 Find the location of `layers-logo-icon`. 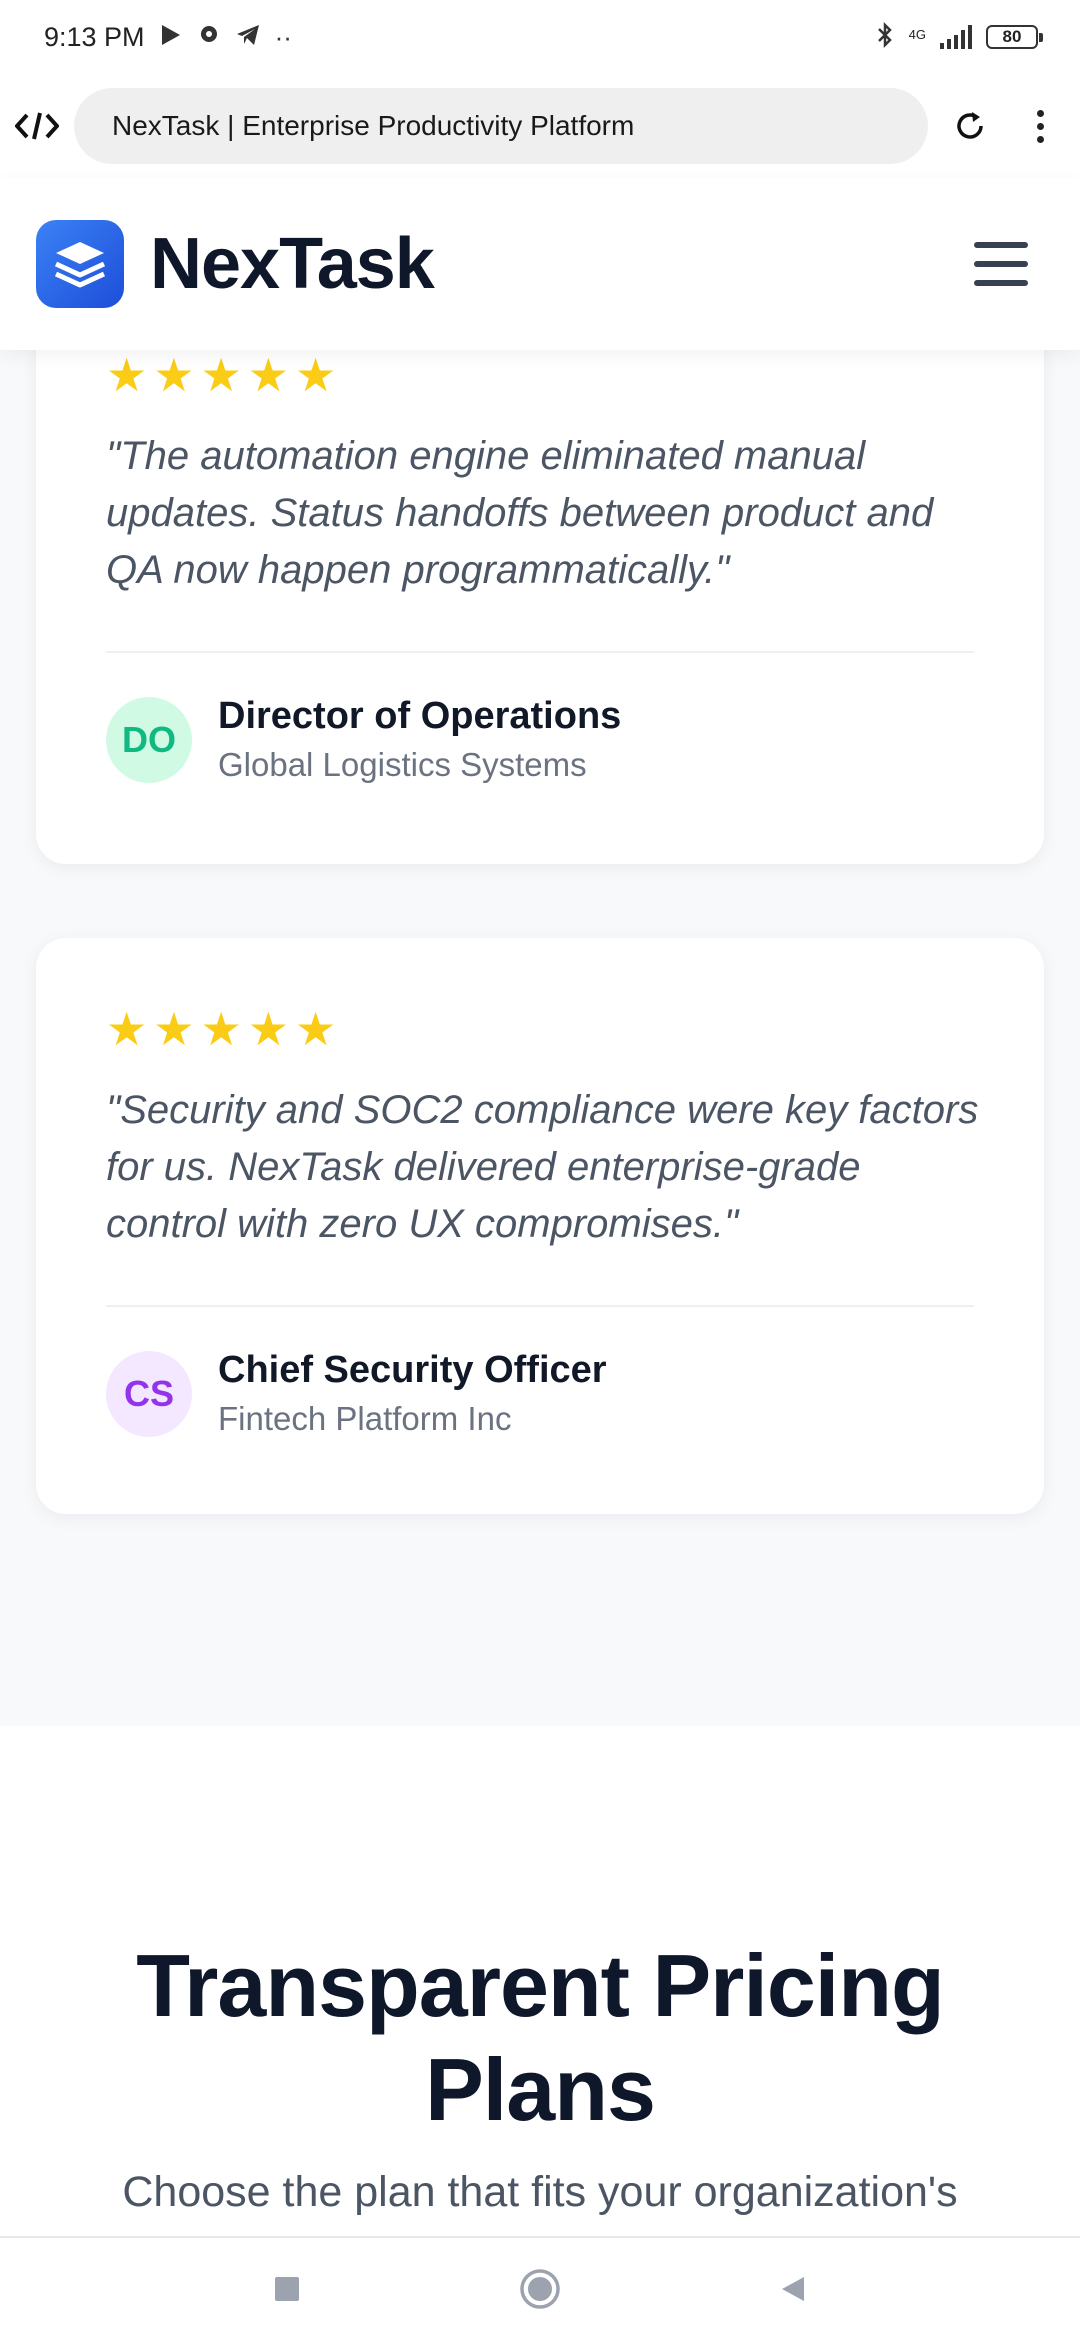

layers-logo-icon is located at coordinates (80, 264).